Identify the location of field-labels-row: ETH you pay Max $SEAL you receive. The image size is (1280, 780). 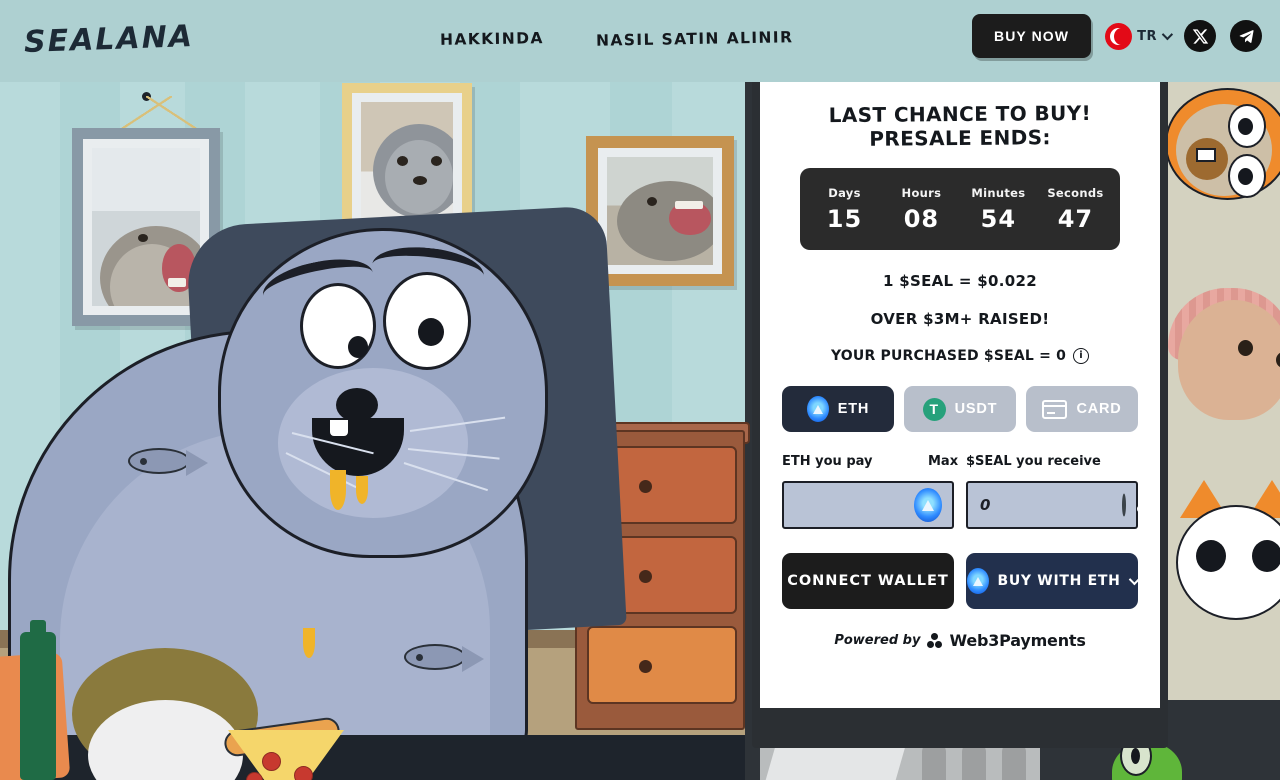
(960, 464).